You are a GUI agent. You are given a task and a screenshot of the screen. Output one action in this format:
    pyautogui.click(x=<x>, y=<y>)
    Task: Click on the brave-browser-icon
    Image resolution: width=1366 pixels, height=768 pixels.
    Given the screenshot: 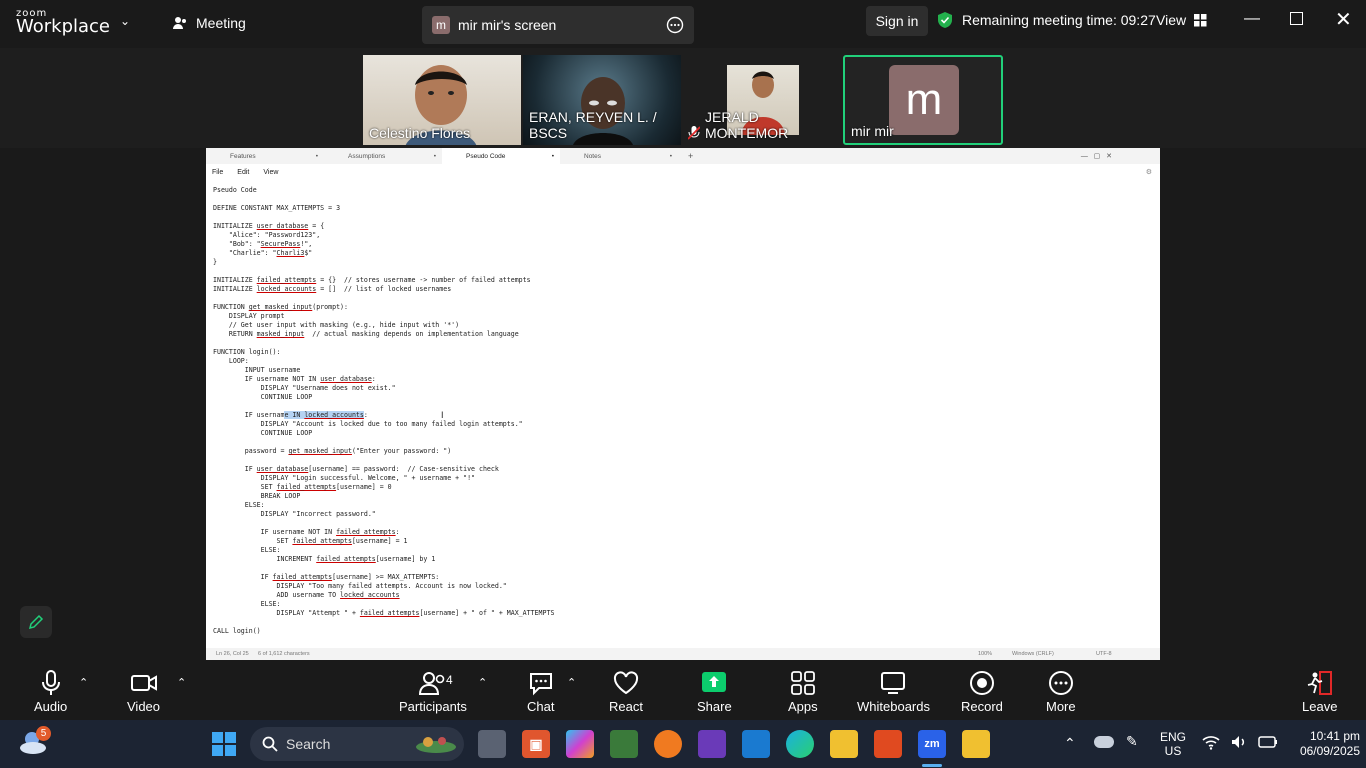 What is the action you would take?
    pyautogui.click(x=888, y=744)
    